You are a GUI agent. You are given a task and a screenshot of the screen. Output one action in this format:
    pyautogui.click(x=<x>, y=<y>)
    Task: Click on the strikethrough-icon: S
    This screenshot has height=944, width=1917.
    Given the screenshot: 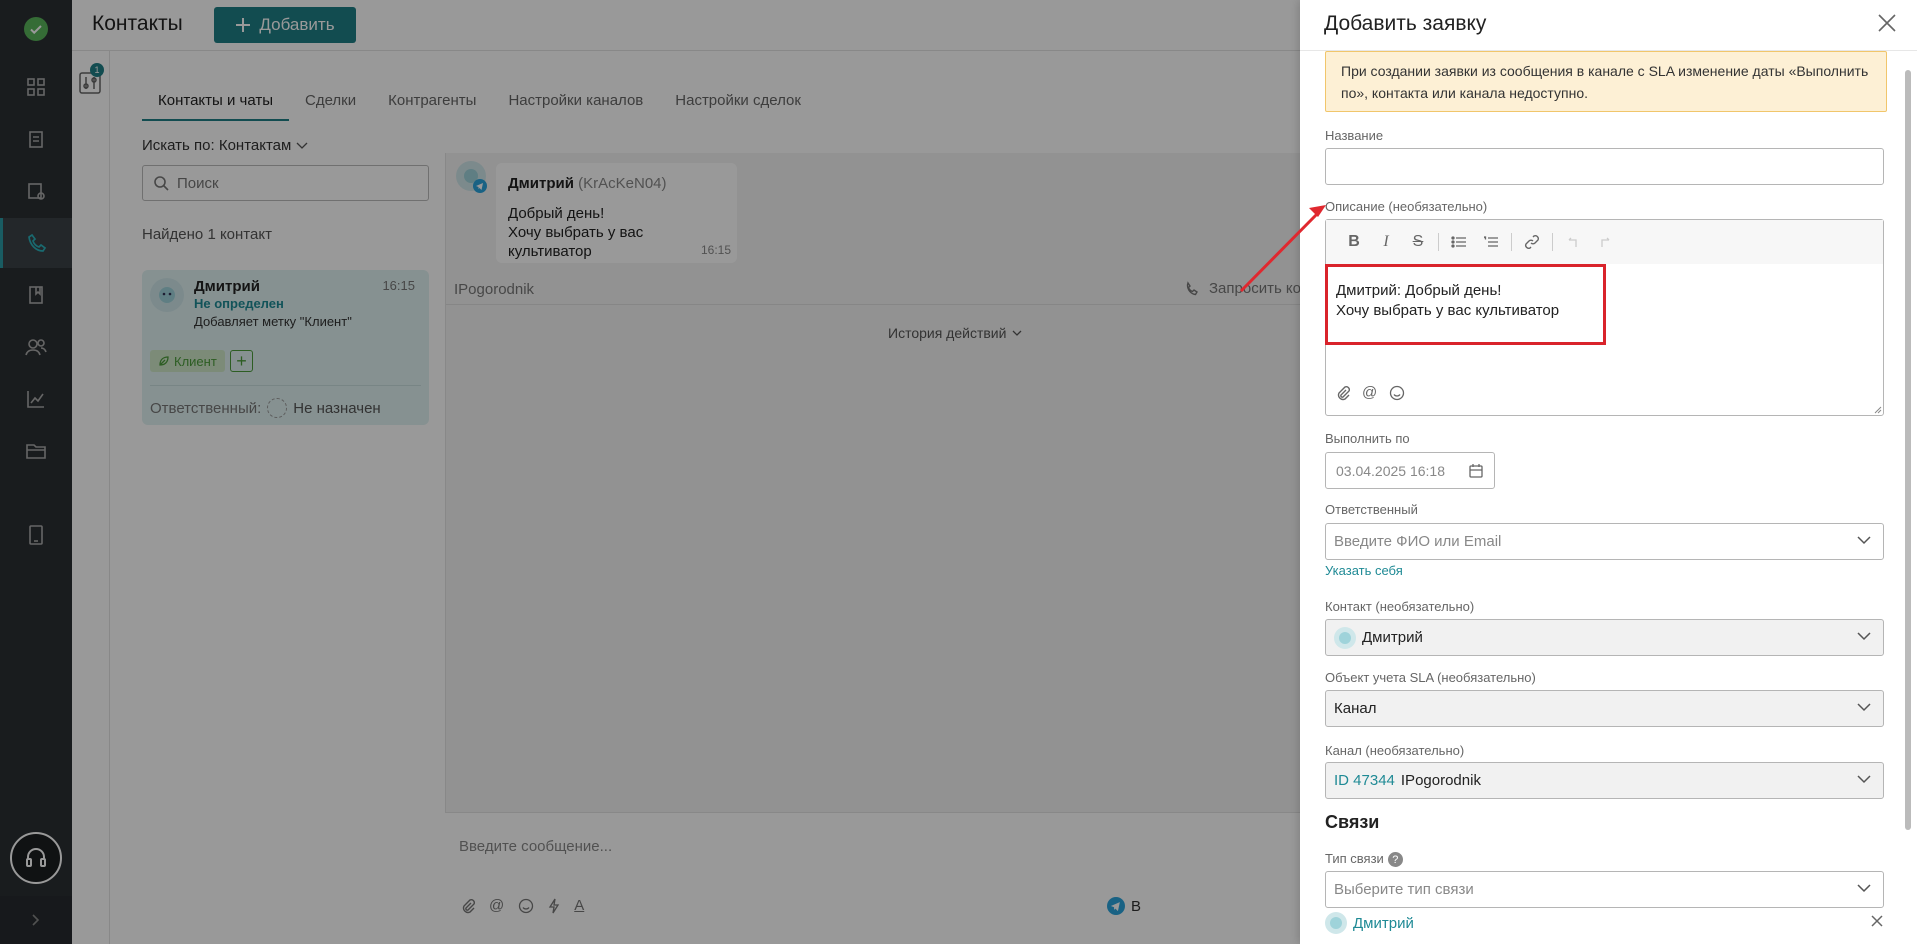 What is the action you would take?
    pyautogui.click(x=1418, y=242)
    